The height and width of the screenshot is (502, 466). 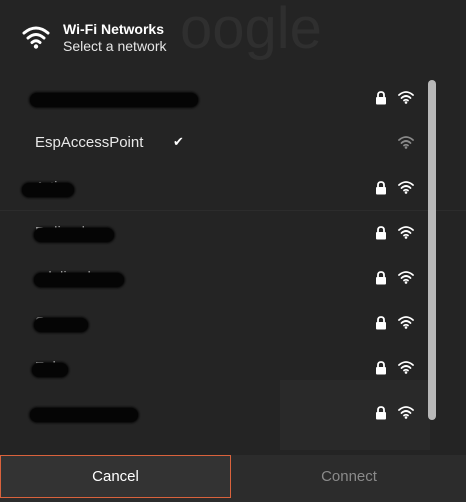 I want to click on dialog-subtitle: Select a network, so click(x=115, y=46).